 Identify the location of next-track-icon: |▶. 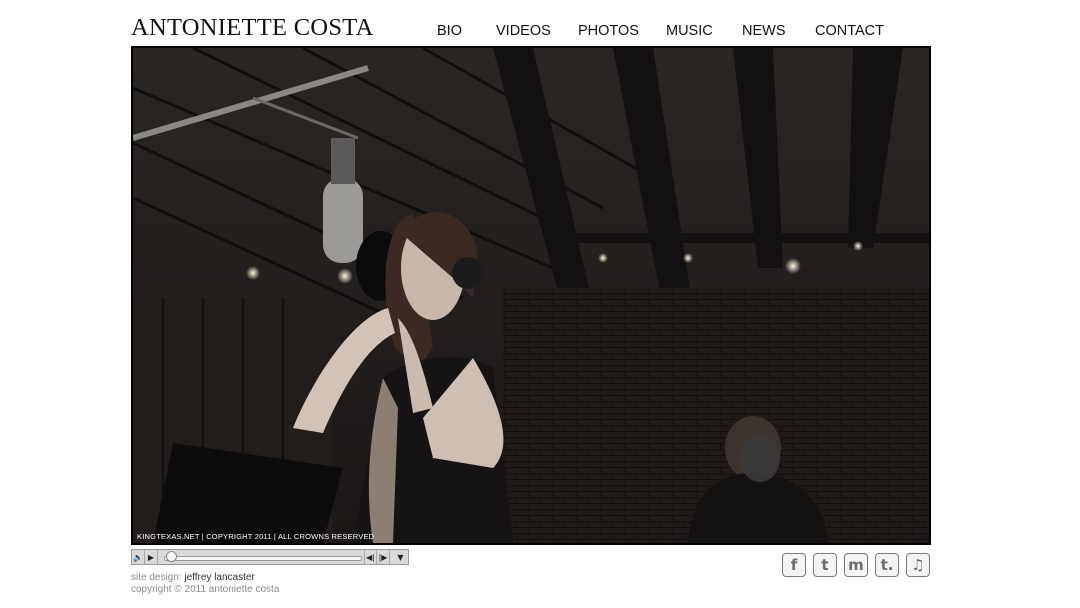
(383, 557).